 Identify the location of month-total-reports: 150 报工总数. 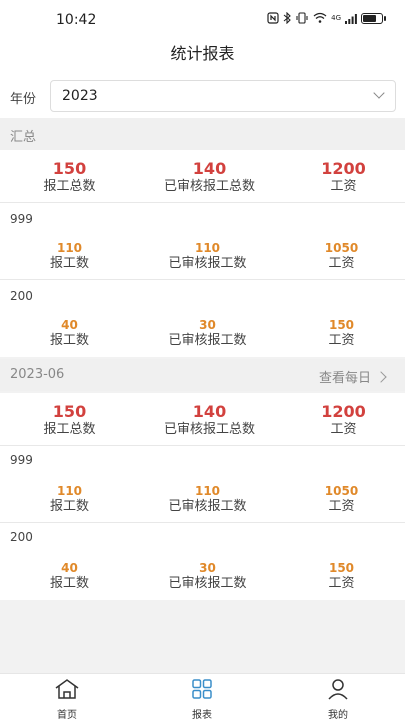
(69, 420).